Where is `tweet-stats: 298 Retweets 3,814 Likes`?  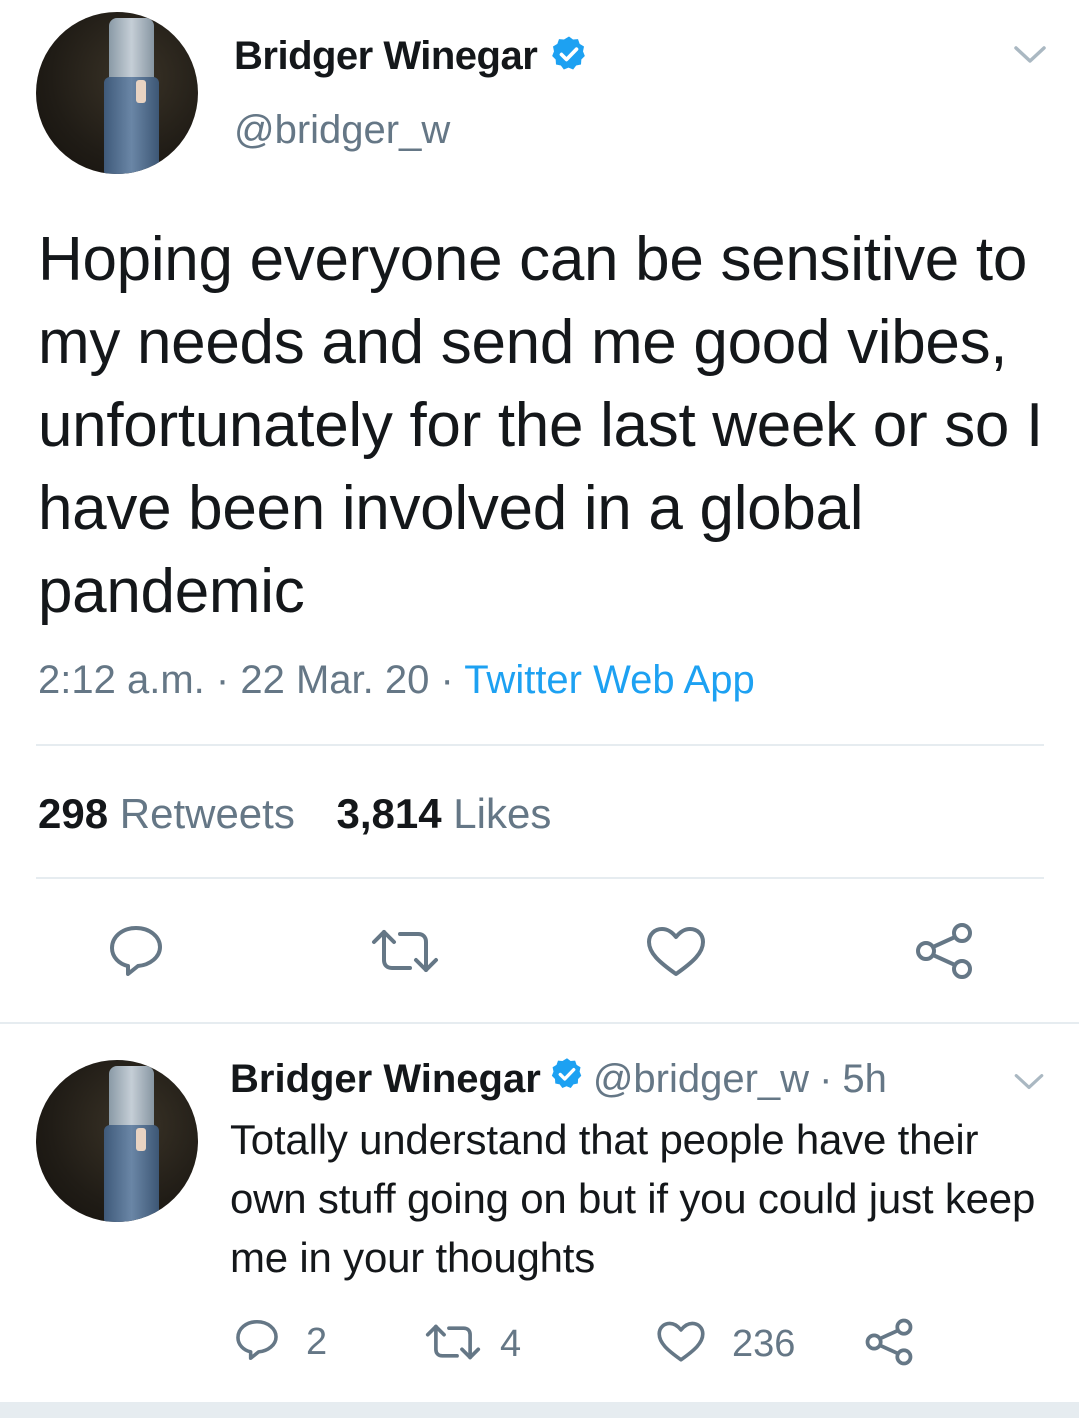 tweet-stats: 298 Retweets 3,814 Likes is located at coordinates (294, 814).